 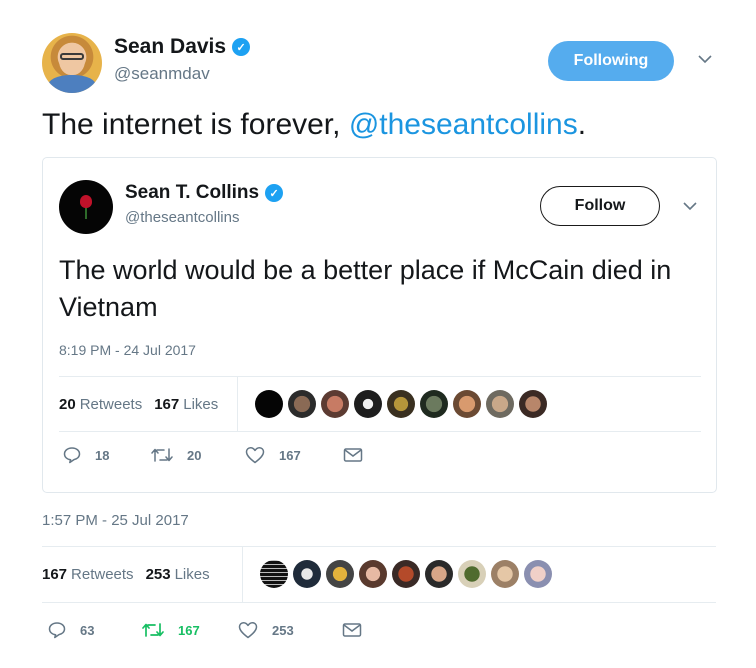 I want to click on author-handle: @seanmdav, so click(x=162, y=74).